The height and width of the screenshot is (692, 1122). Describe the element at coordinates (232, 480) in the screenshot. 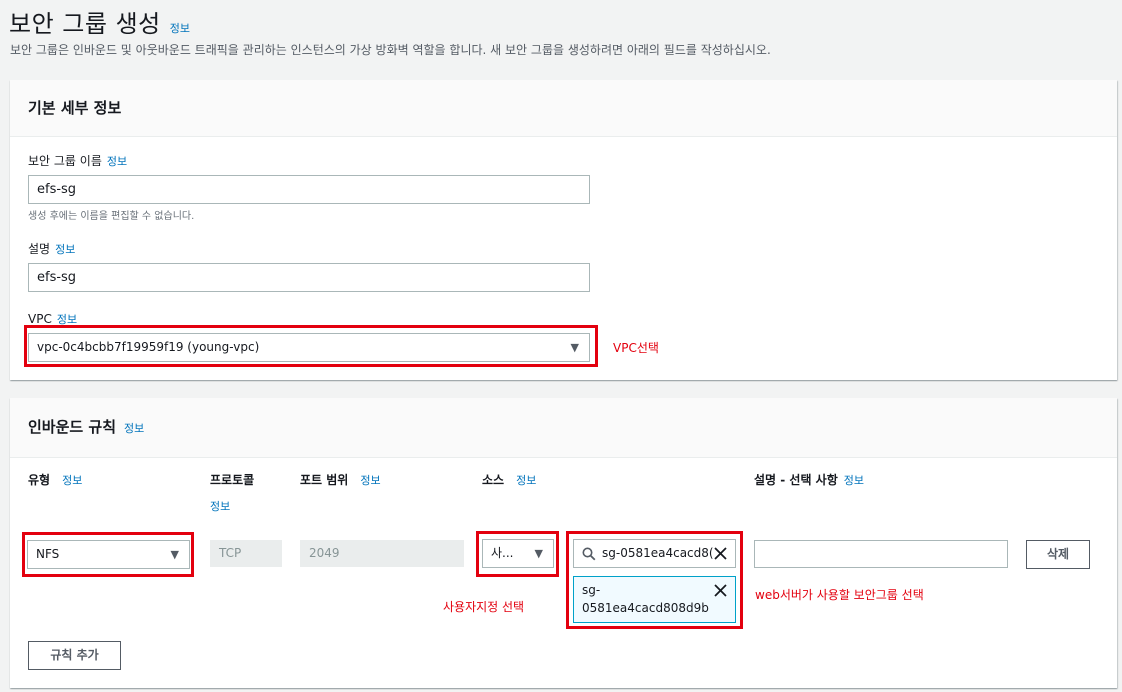

I see `col-protocol-label: 프로토콜` at that location.